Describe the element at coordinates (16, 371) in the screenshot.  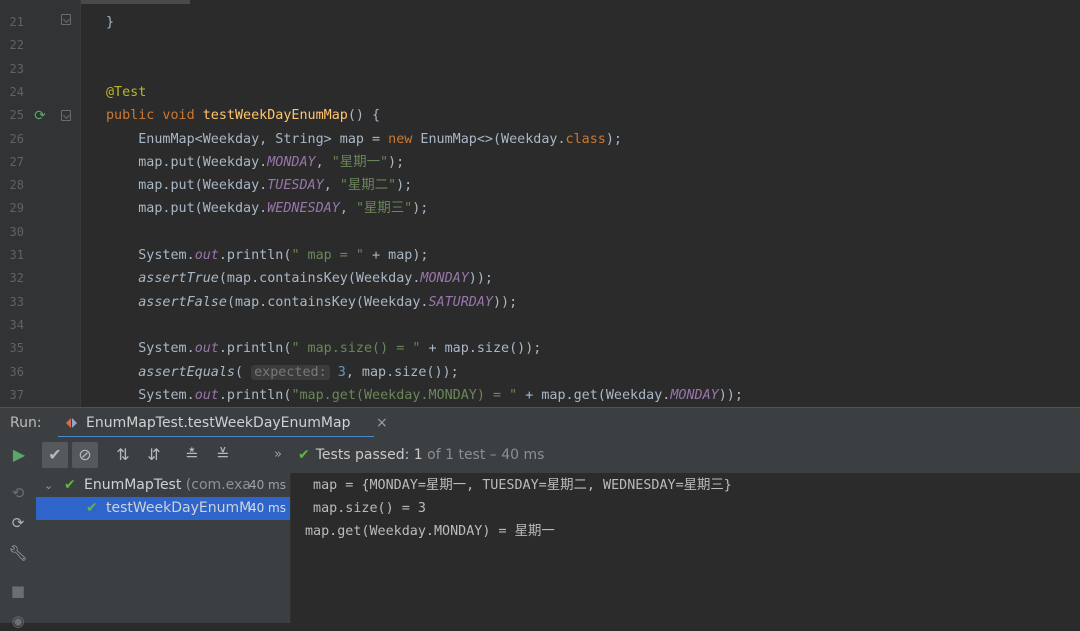
I see `line-number: 36` at that location.